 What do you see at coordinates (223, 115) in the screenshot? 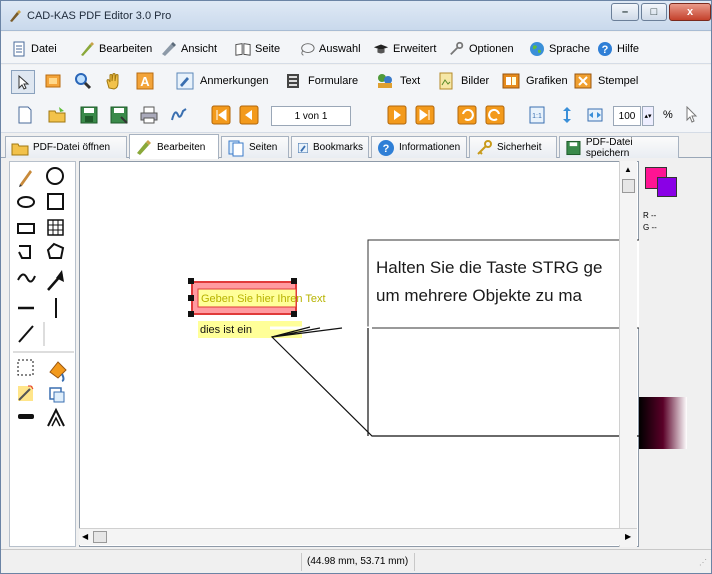
I see `first-page-button` at bounding box center [223, 115].